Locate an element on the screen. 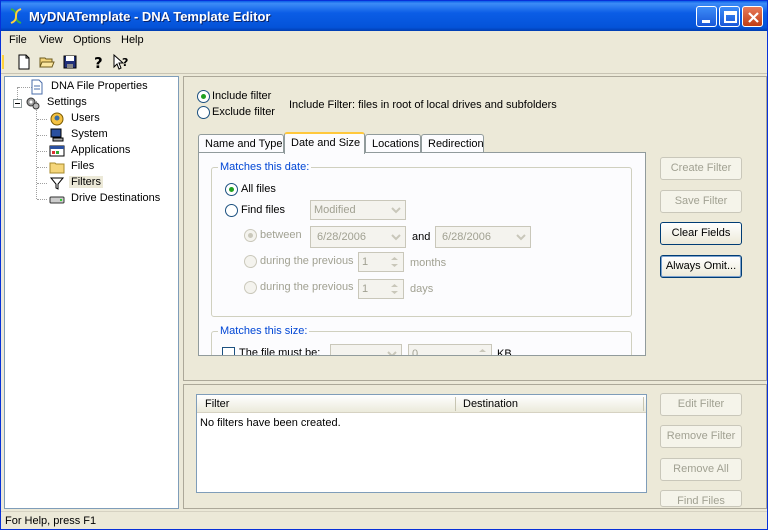 This screenshot has height=530, width=768. months-unit-label: months is located at coordinates (428, 263).